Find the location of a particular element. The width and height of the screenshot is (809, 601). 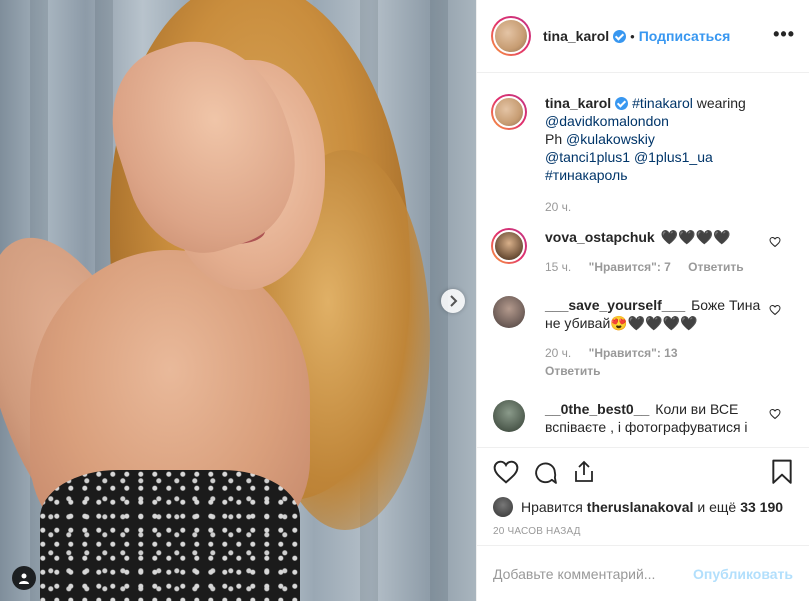

comment-username: vova_ostapchuk is located at coordinates (600, 237).